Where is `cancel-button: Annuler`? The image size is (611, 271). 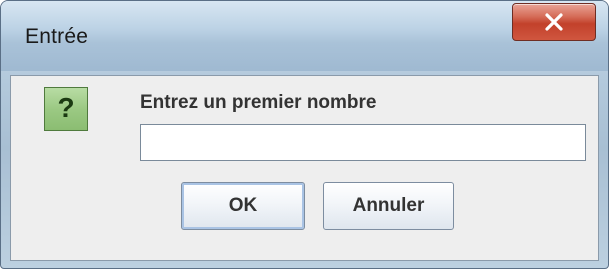 cancel-button: Annuler is located at coordinates (388, 206).